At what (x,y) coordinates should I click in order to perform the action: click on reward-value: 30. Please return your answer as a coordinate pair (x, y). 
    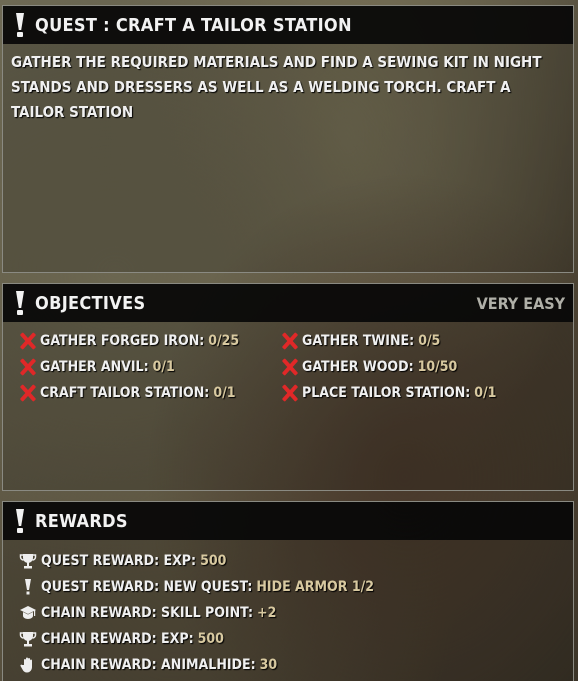
    Looking at the image, I should click on (268, 665).